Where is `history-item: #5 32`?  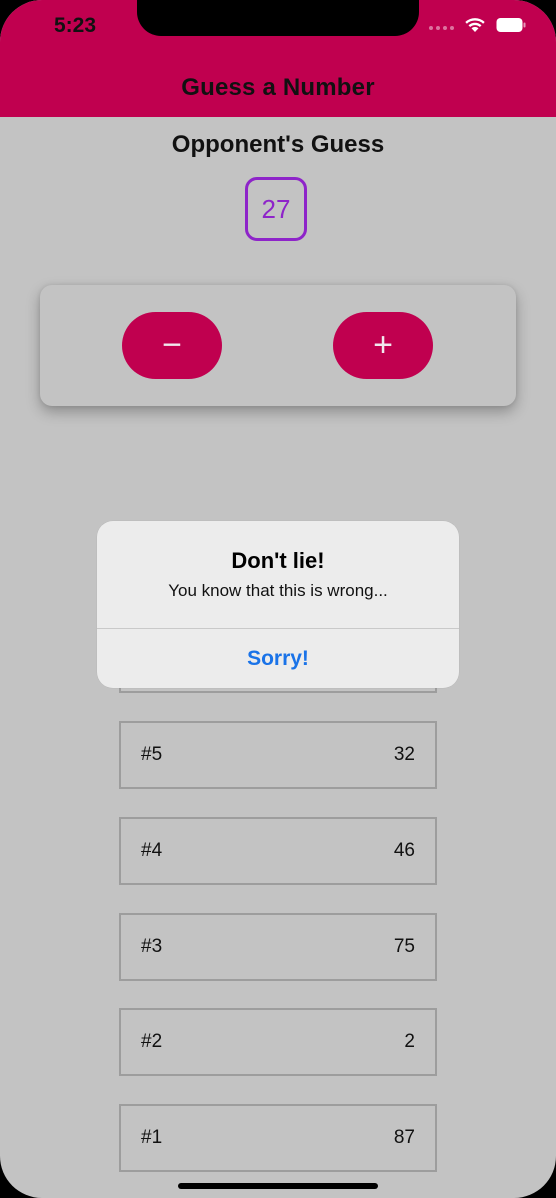 history-item: #5 32 is located at coordinates (278, 755).